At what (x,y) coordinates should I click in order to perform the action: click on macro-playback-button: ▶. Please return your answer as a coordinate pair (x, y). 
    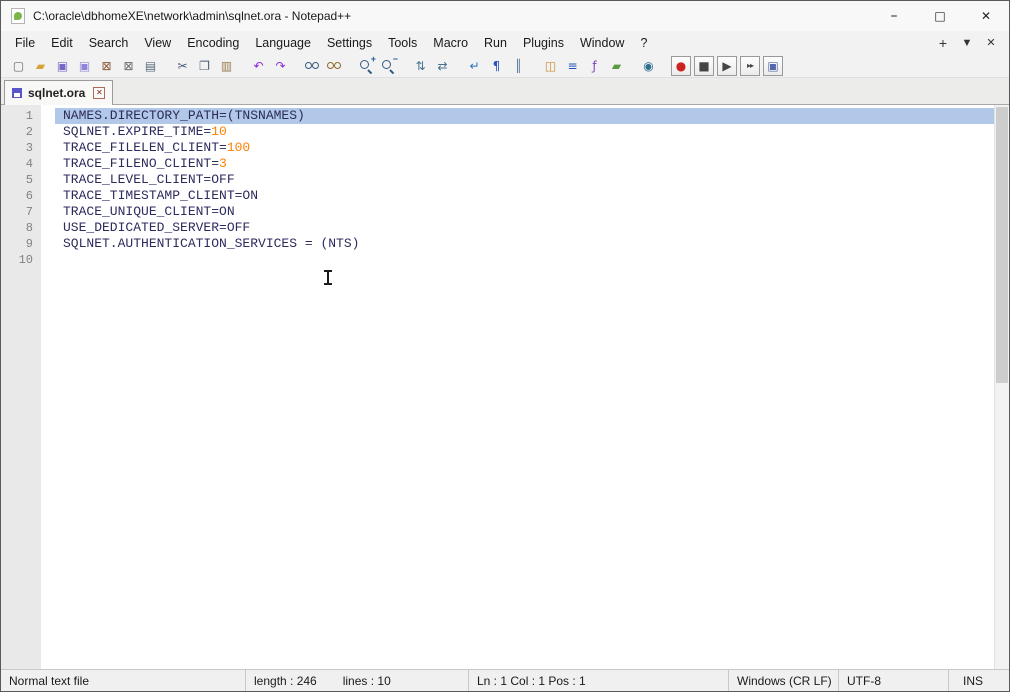
    Looking at the image, I should click on (727, 65).